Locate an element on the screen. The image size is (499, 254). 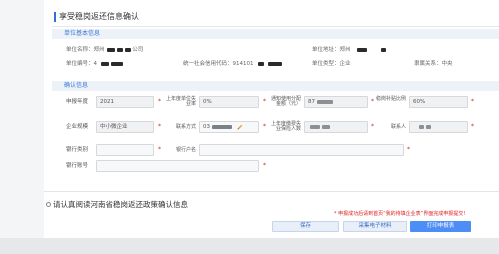
unit-code-label: 单位编号： is located at coordinates (80, 64).